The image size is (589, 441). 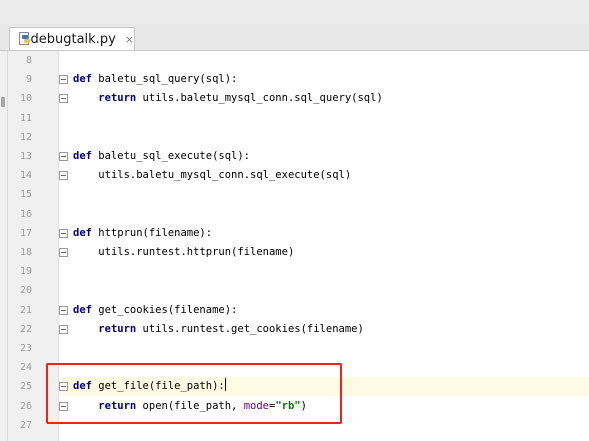 What do you see at coordinates (25, 252) in the screenshot?
I see `line-number: 18` at bounding box center [25, 252].